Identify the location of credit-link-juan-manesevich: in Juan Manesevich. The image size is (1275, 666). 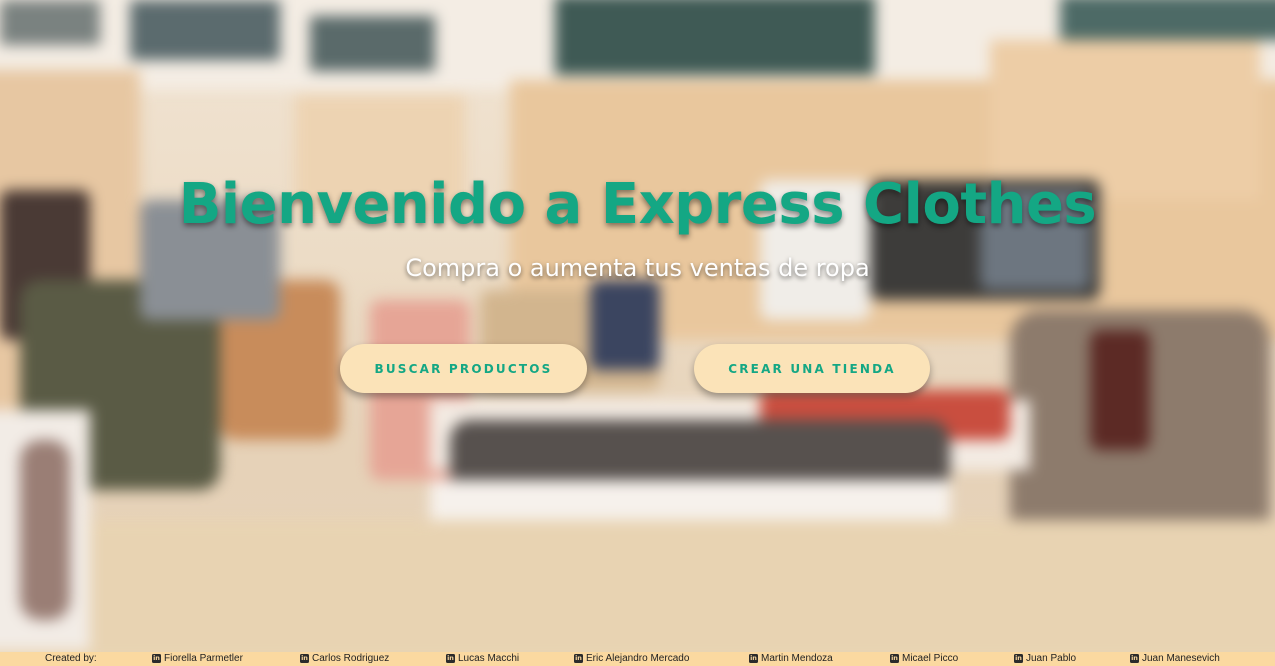
(1175, 658).